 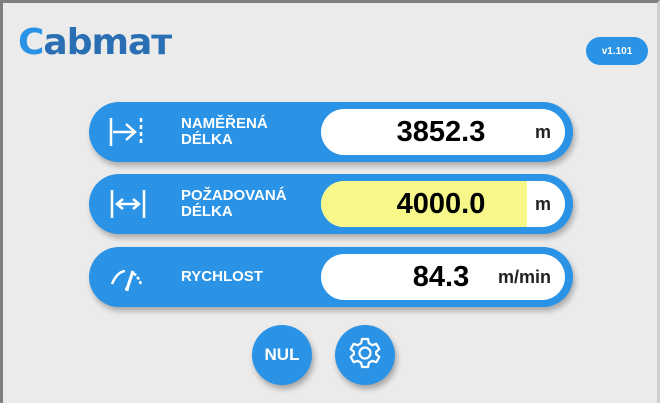 I want to click on speed-label: RYCHLOST, so click(x=222, y=277).